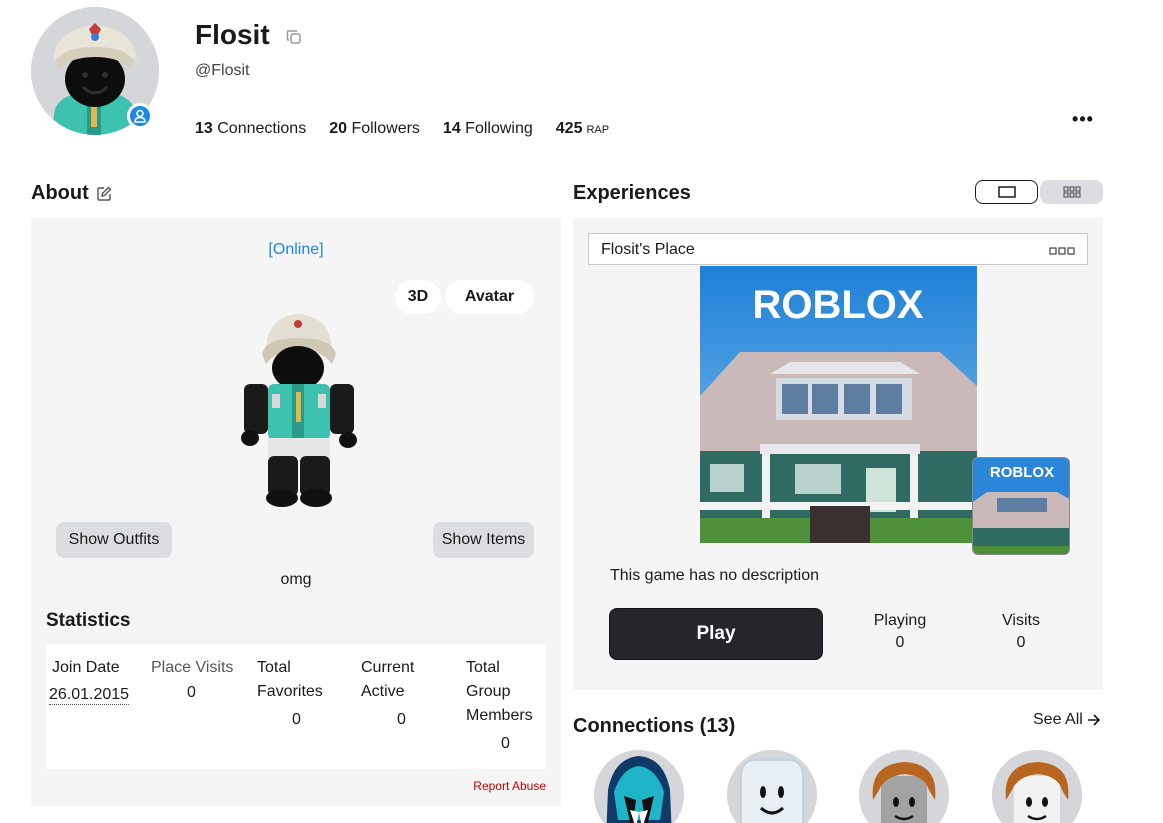 The height and width of the screenshot is (823, 1163). What do you see at coordinates (499, 128) in the screenshot?
I see `following-label: Following` at bounding box center [499, 128].